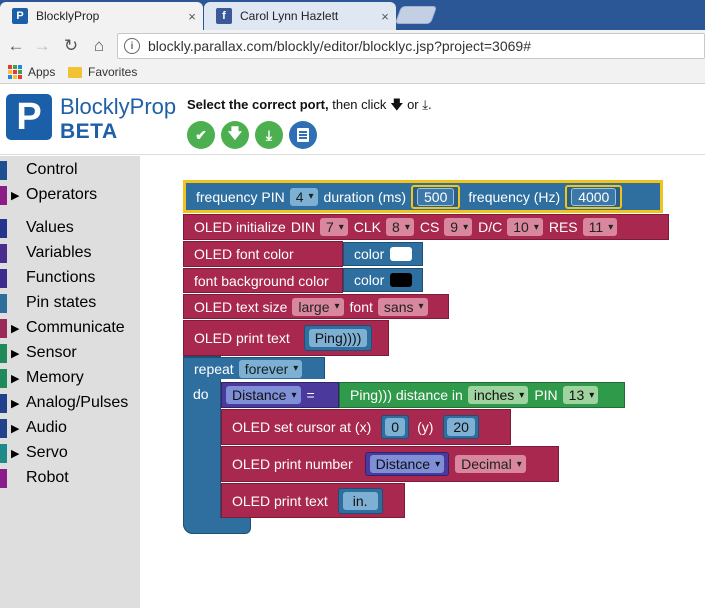  What do you see at coordinates (395, 427) in the screenshot?
I see `x-field: 0` at bounding box center [395, 427].